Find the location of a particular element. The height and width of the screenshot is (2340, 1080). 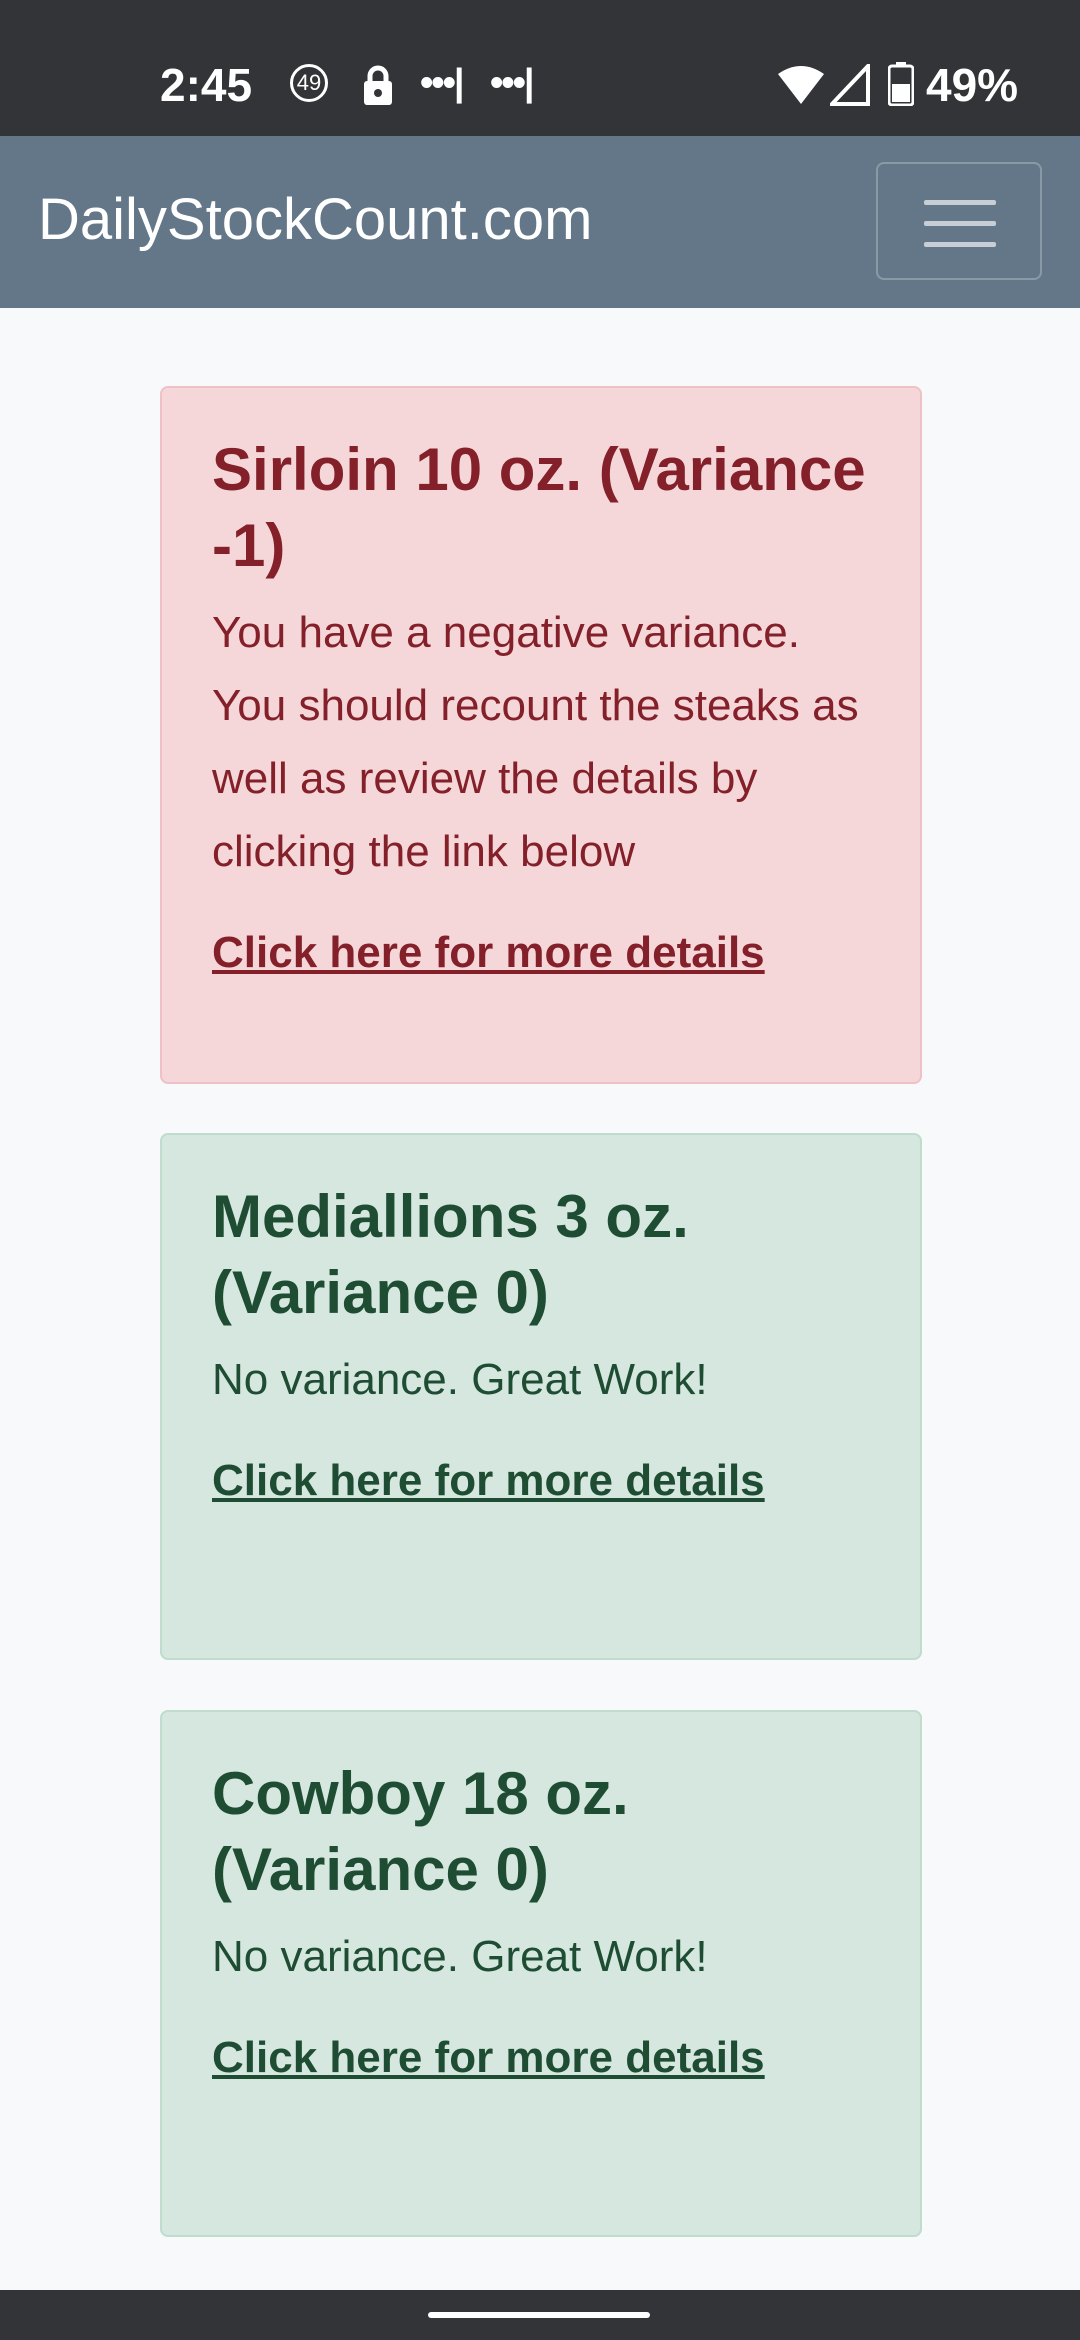

wifi-icon is located at coordinates (801, 85).